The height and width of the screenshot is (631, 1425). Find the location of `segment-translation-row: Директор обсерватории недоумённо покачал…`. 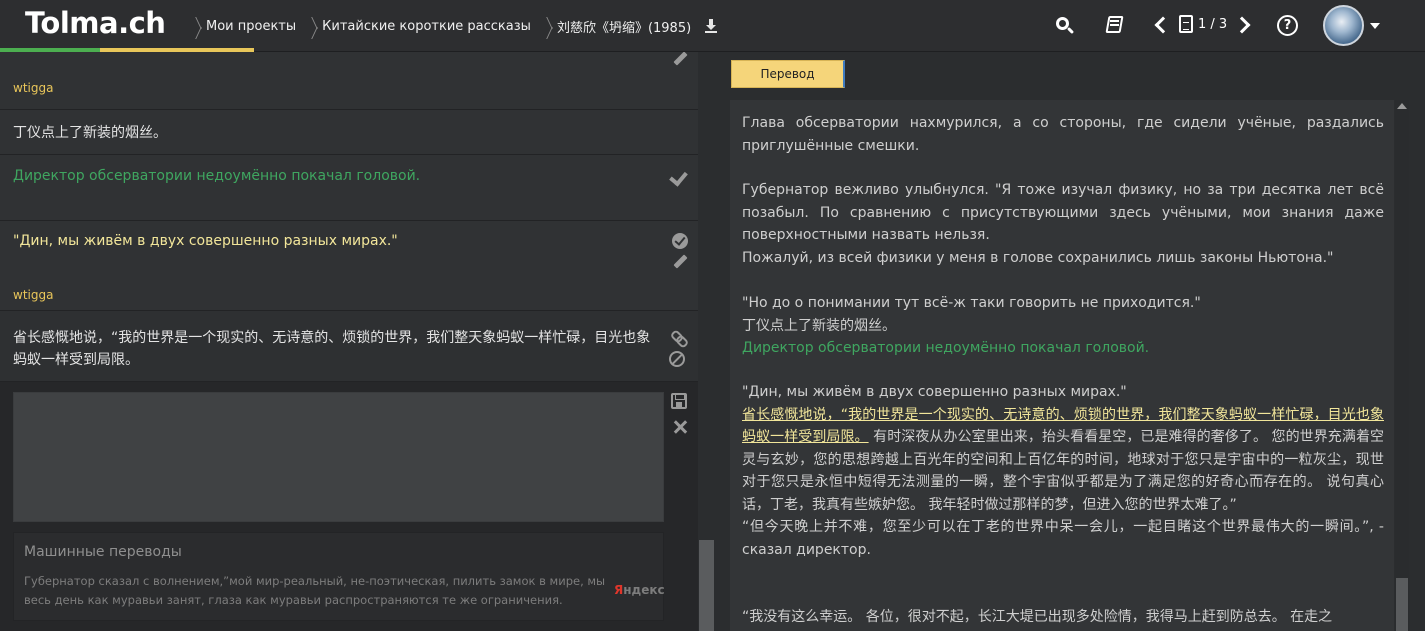

segment-translation-row: Директор обсерватории недоумённо покачал… is located at coordinates (349, 188).